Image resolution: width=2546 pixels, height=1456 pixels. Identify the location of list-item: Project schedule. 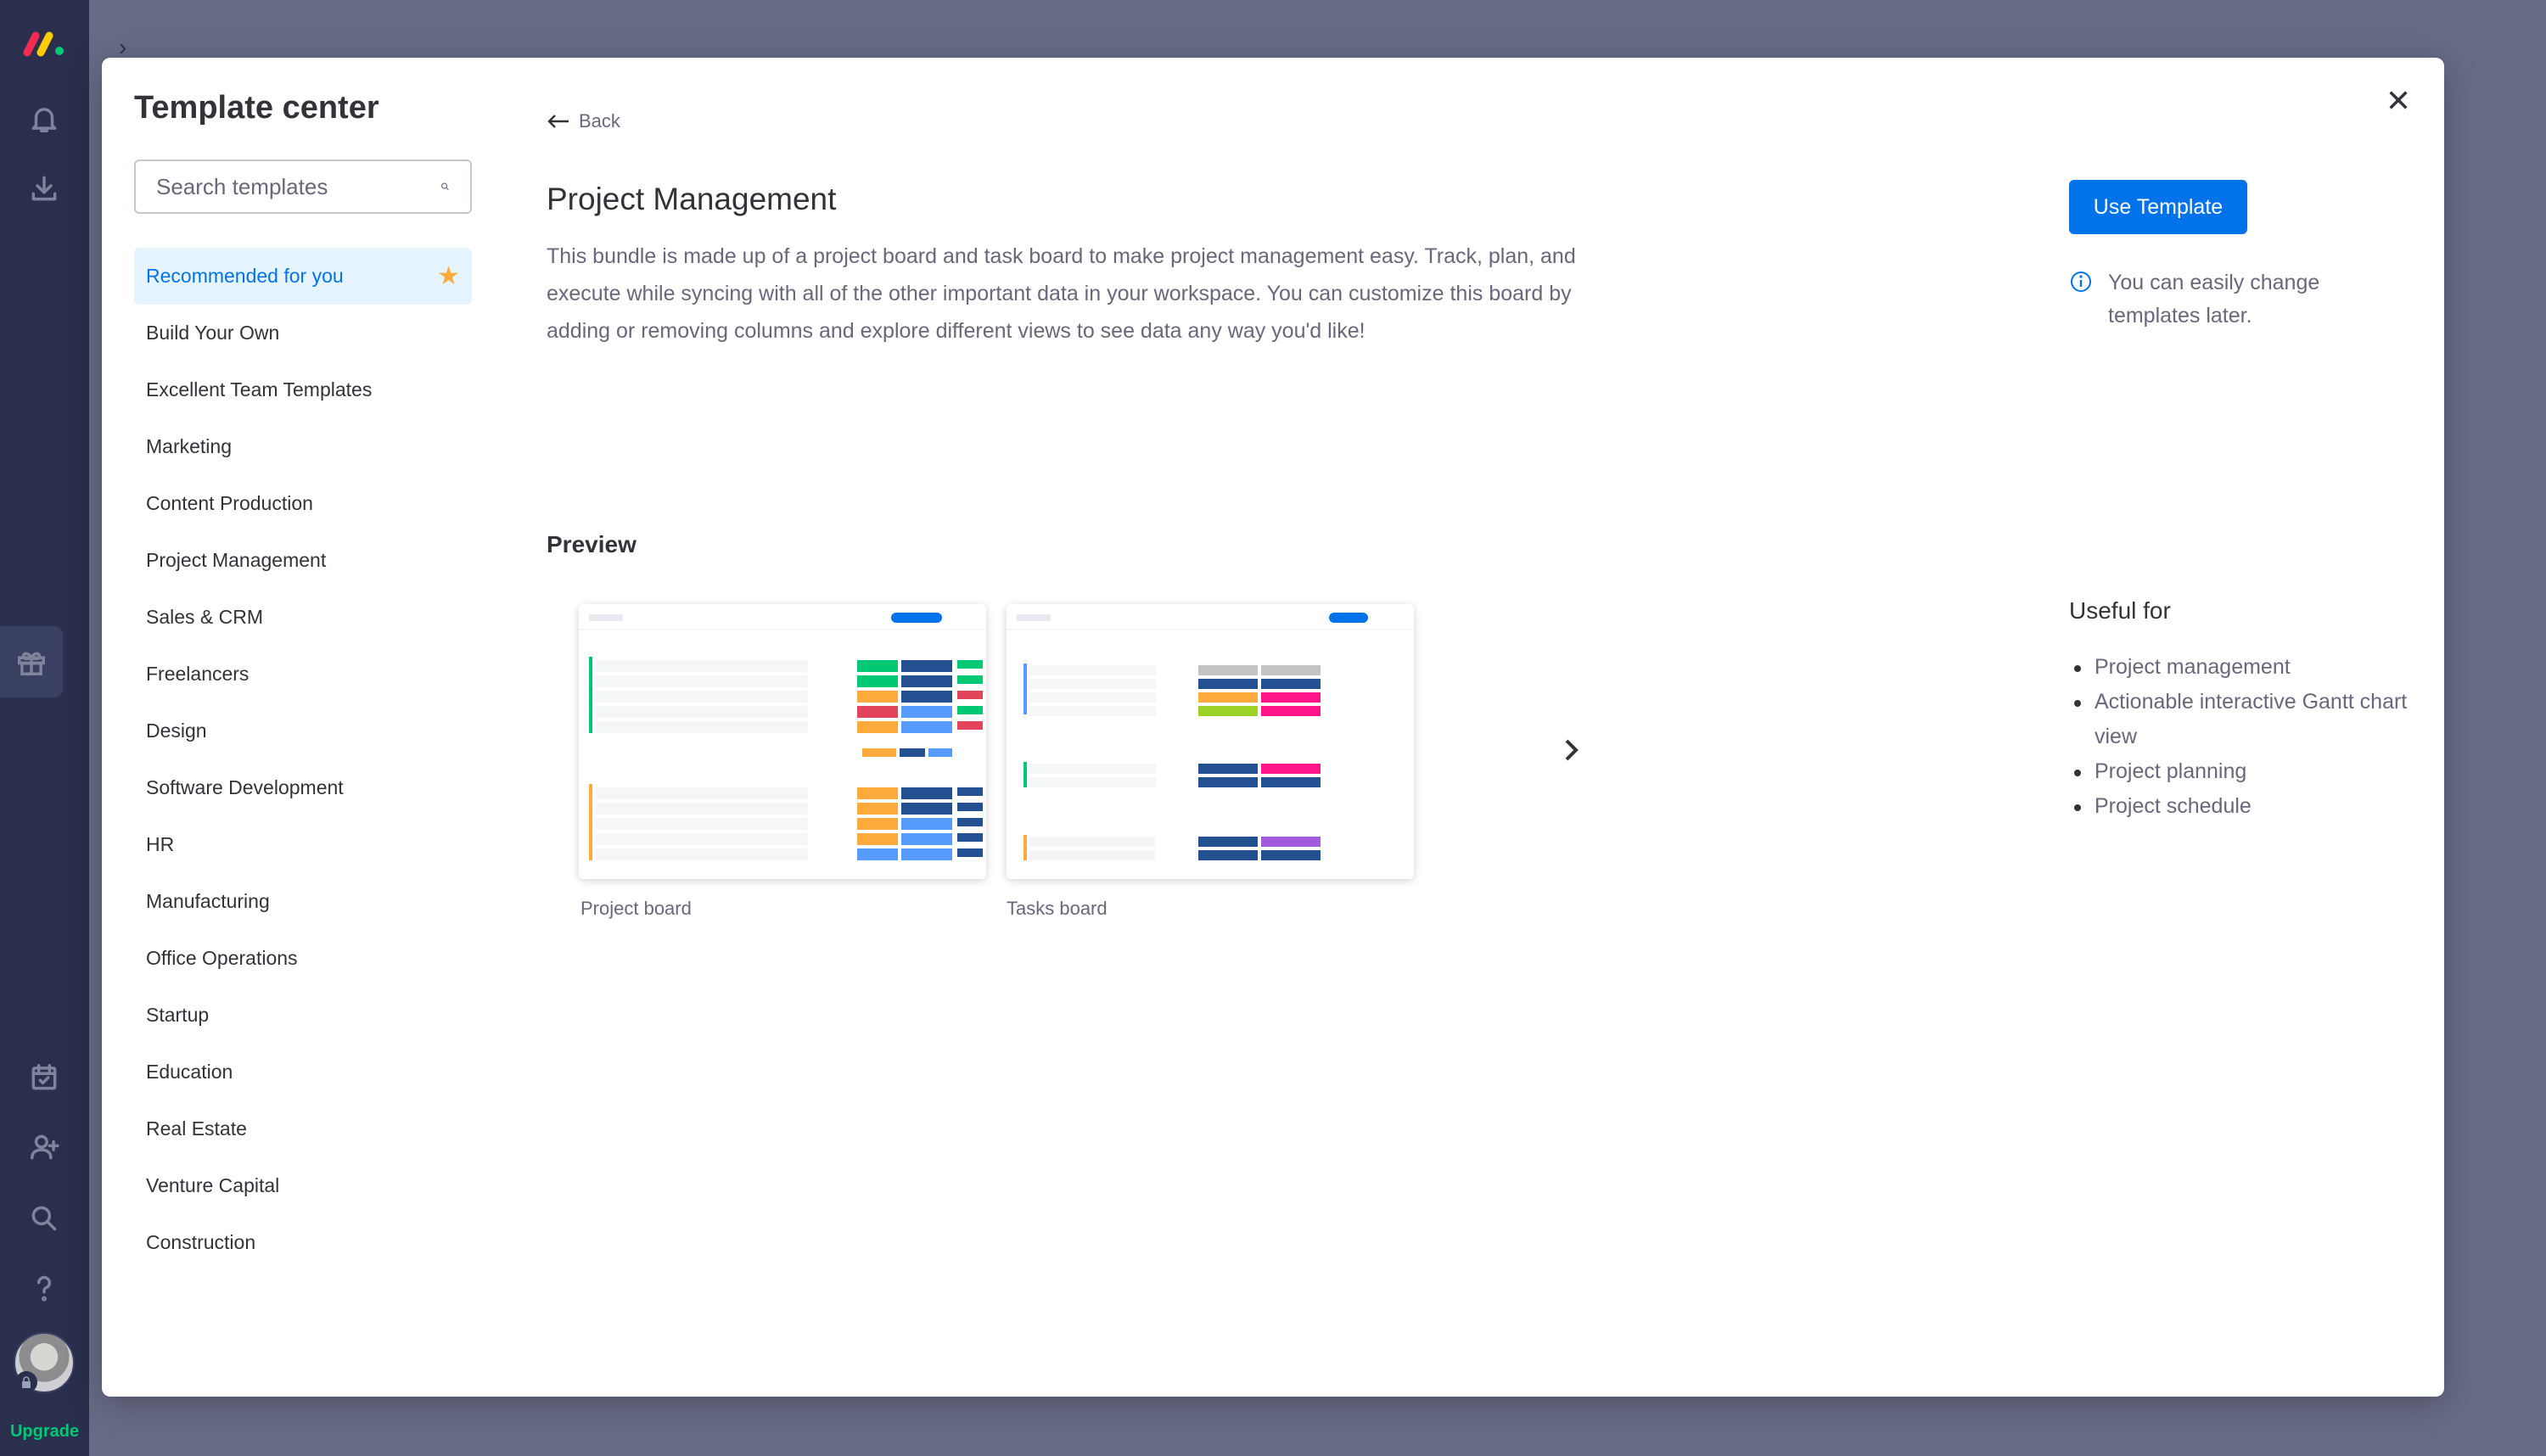
(2239, 807).